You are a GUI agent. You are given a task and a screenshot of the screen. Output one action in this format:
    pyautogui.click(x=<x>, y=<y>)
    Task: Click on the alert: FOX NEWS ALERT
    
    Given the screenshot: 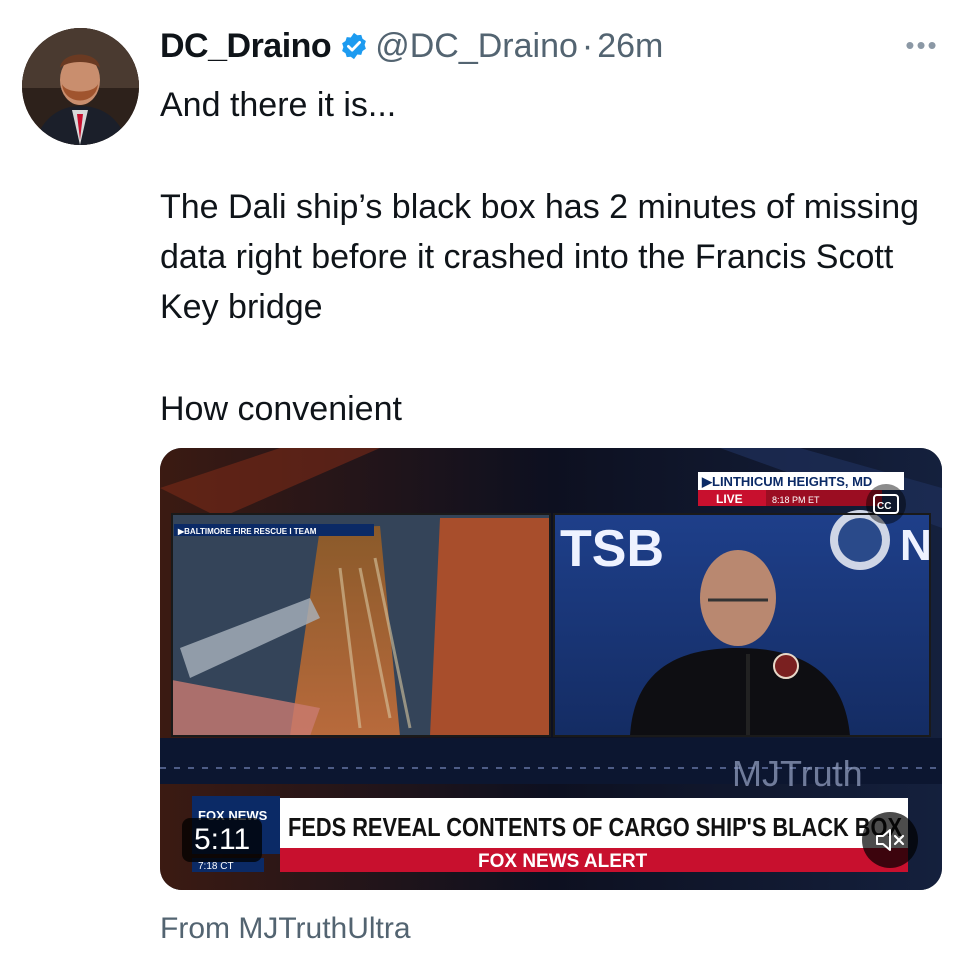 What is the action you would take?
    pyautogui.click(x=563, y=861)
    